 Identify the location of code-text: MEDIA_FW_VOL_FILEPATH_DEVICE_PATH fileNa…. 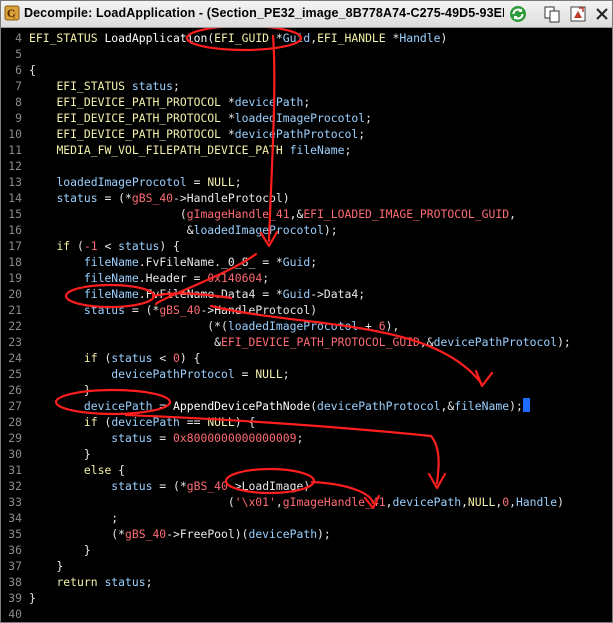
(190, 150).